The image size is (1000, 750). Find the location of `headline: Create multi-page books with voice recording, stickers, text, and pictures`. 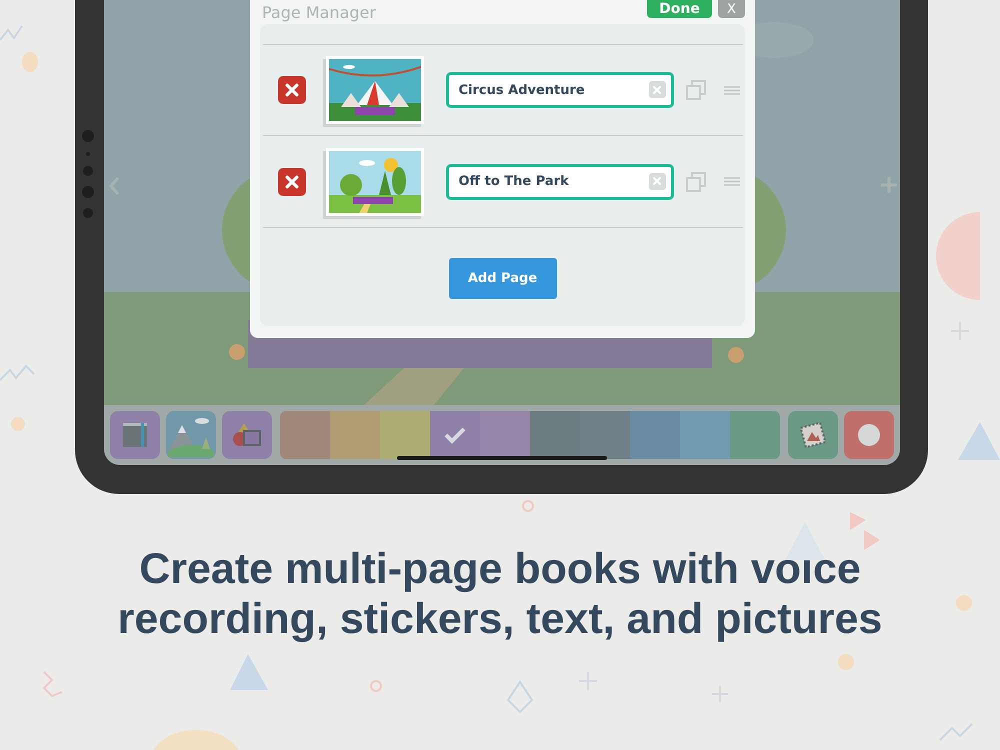

headline: Create multi-page books with voice recording, stickers, text, and pictures is located at coordinates (500, 594).